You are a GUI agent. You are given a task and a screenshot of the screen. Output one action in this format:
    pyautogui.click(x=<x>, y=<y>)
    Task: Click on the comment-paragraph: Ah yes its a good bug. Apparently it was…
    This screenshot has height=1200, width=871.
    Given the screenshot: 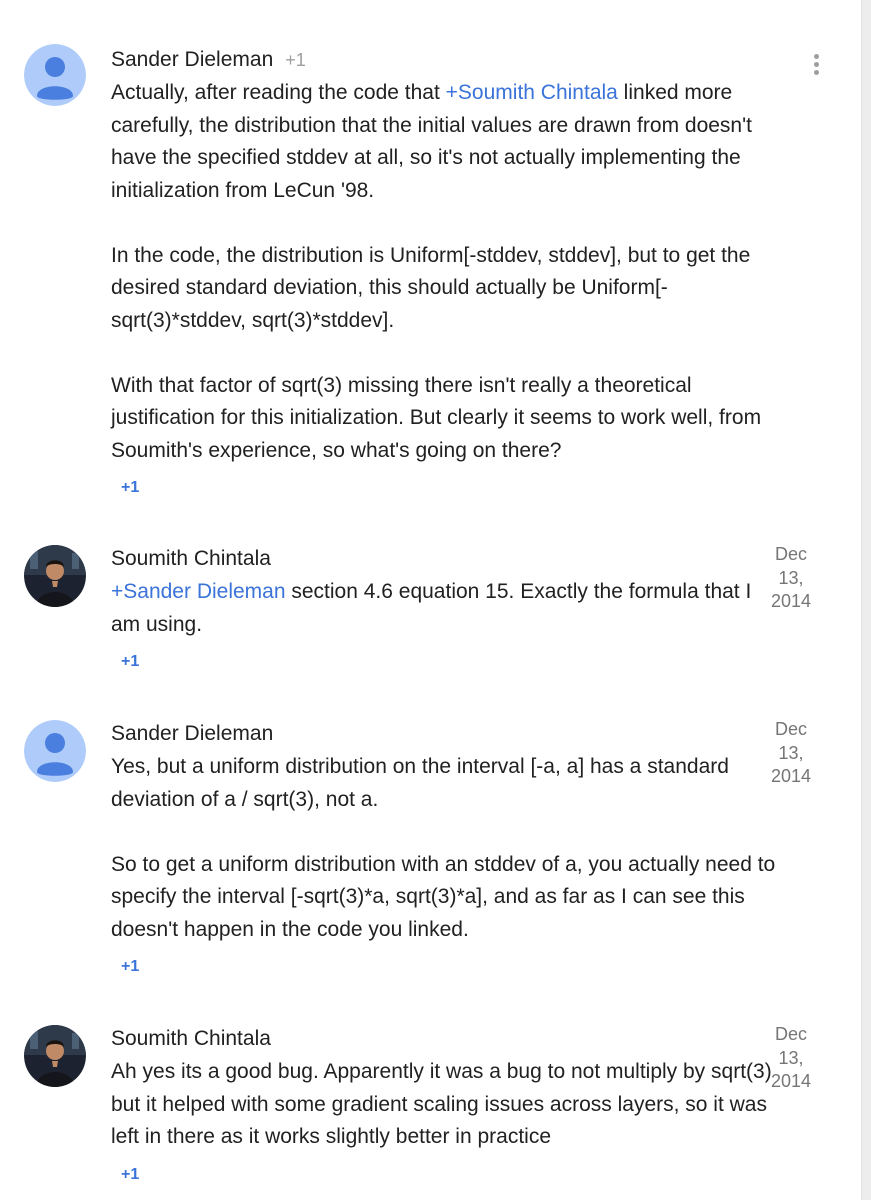 What is the action you would take?
    pyautogui.click(x=441, y=1104)
    